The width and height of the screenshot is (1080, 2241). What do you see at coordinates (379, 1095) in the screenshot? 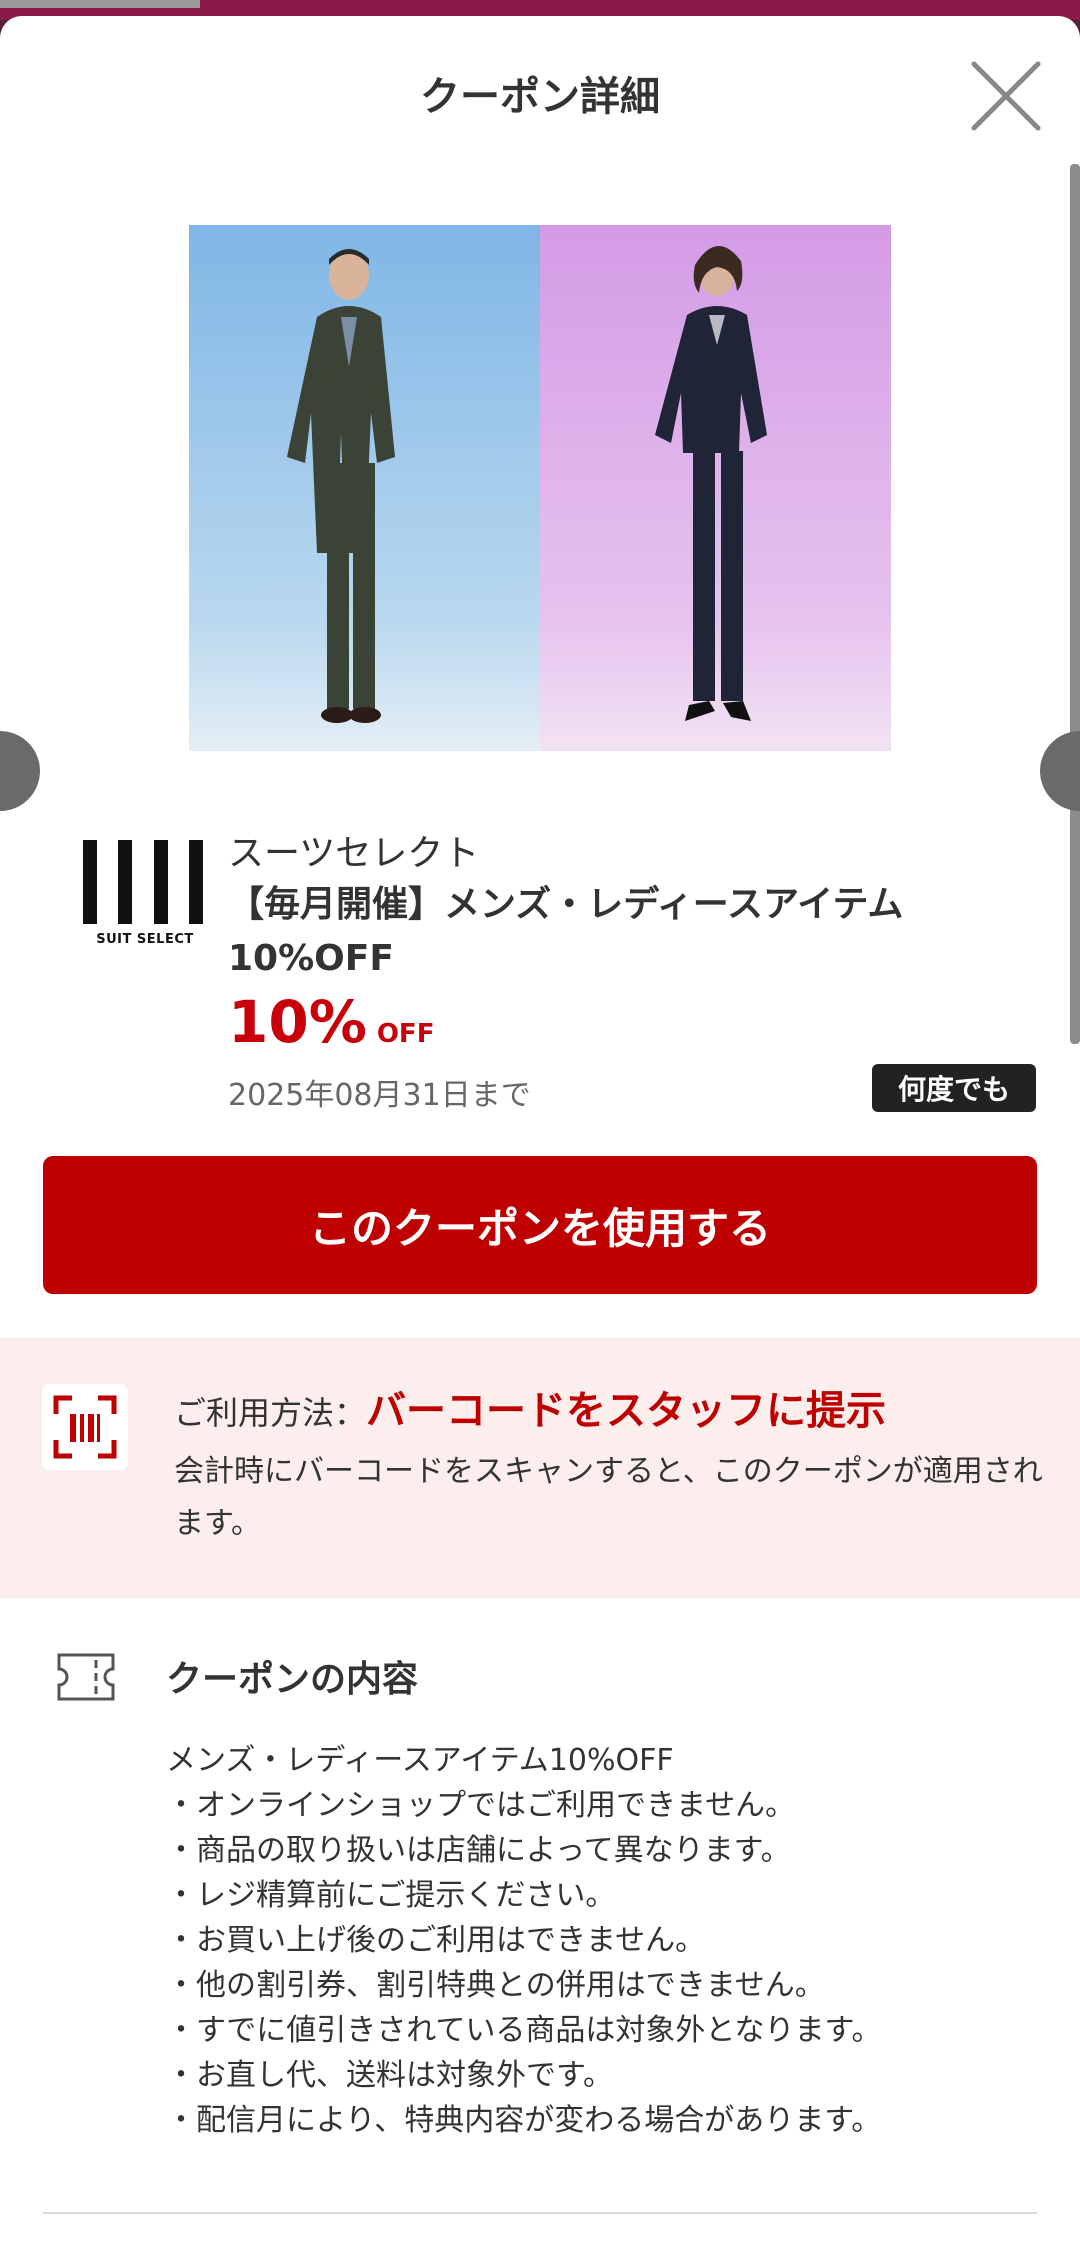
I see `expiry-date: 2025年08月31日まで` at bounding box center [379, 1095].